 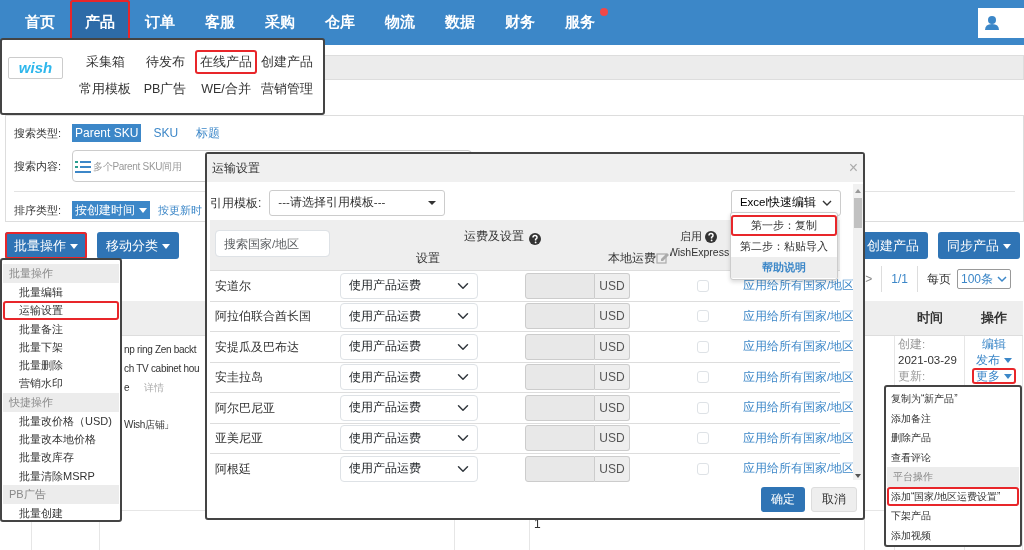 I want to click on product-title: np ring Zen backt, so click(x=160, y=350).